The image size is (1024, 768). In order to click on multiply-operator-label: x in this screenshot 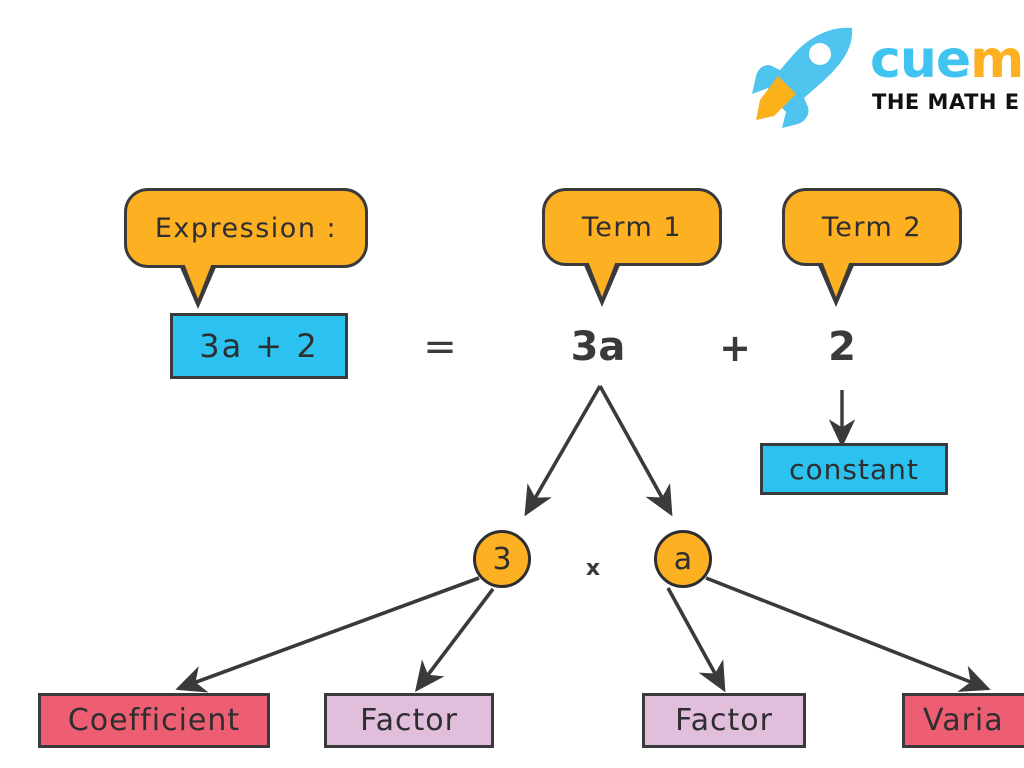, I will do `click(593, 568)`.